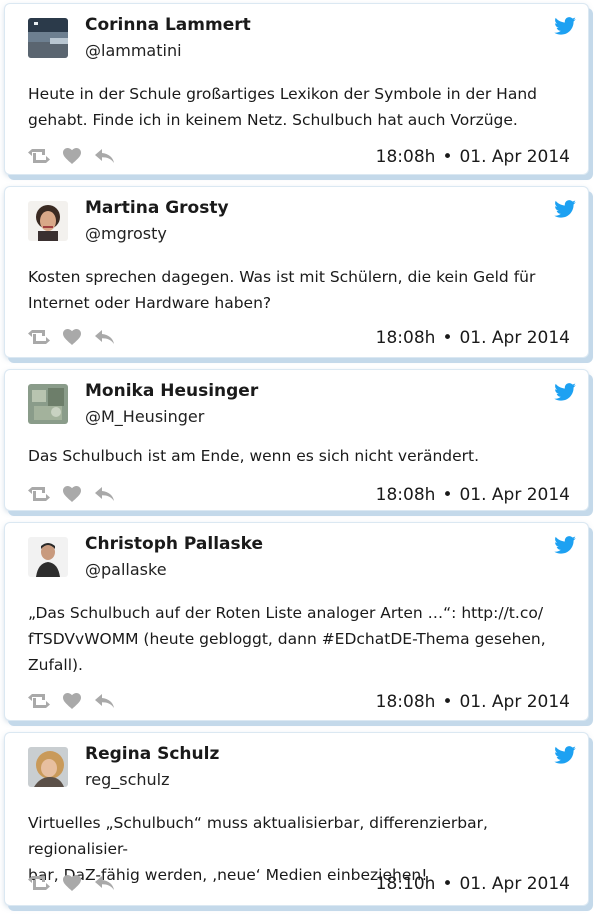  I want to click on tweet-time: 18:10h, so click(405, 884).